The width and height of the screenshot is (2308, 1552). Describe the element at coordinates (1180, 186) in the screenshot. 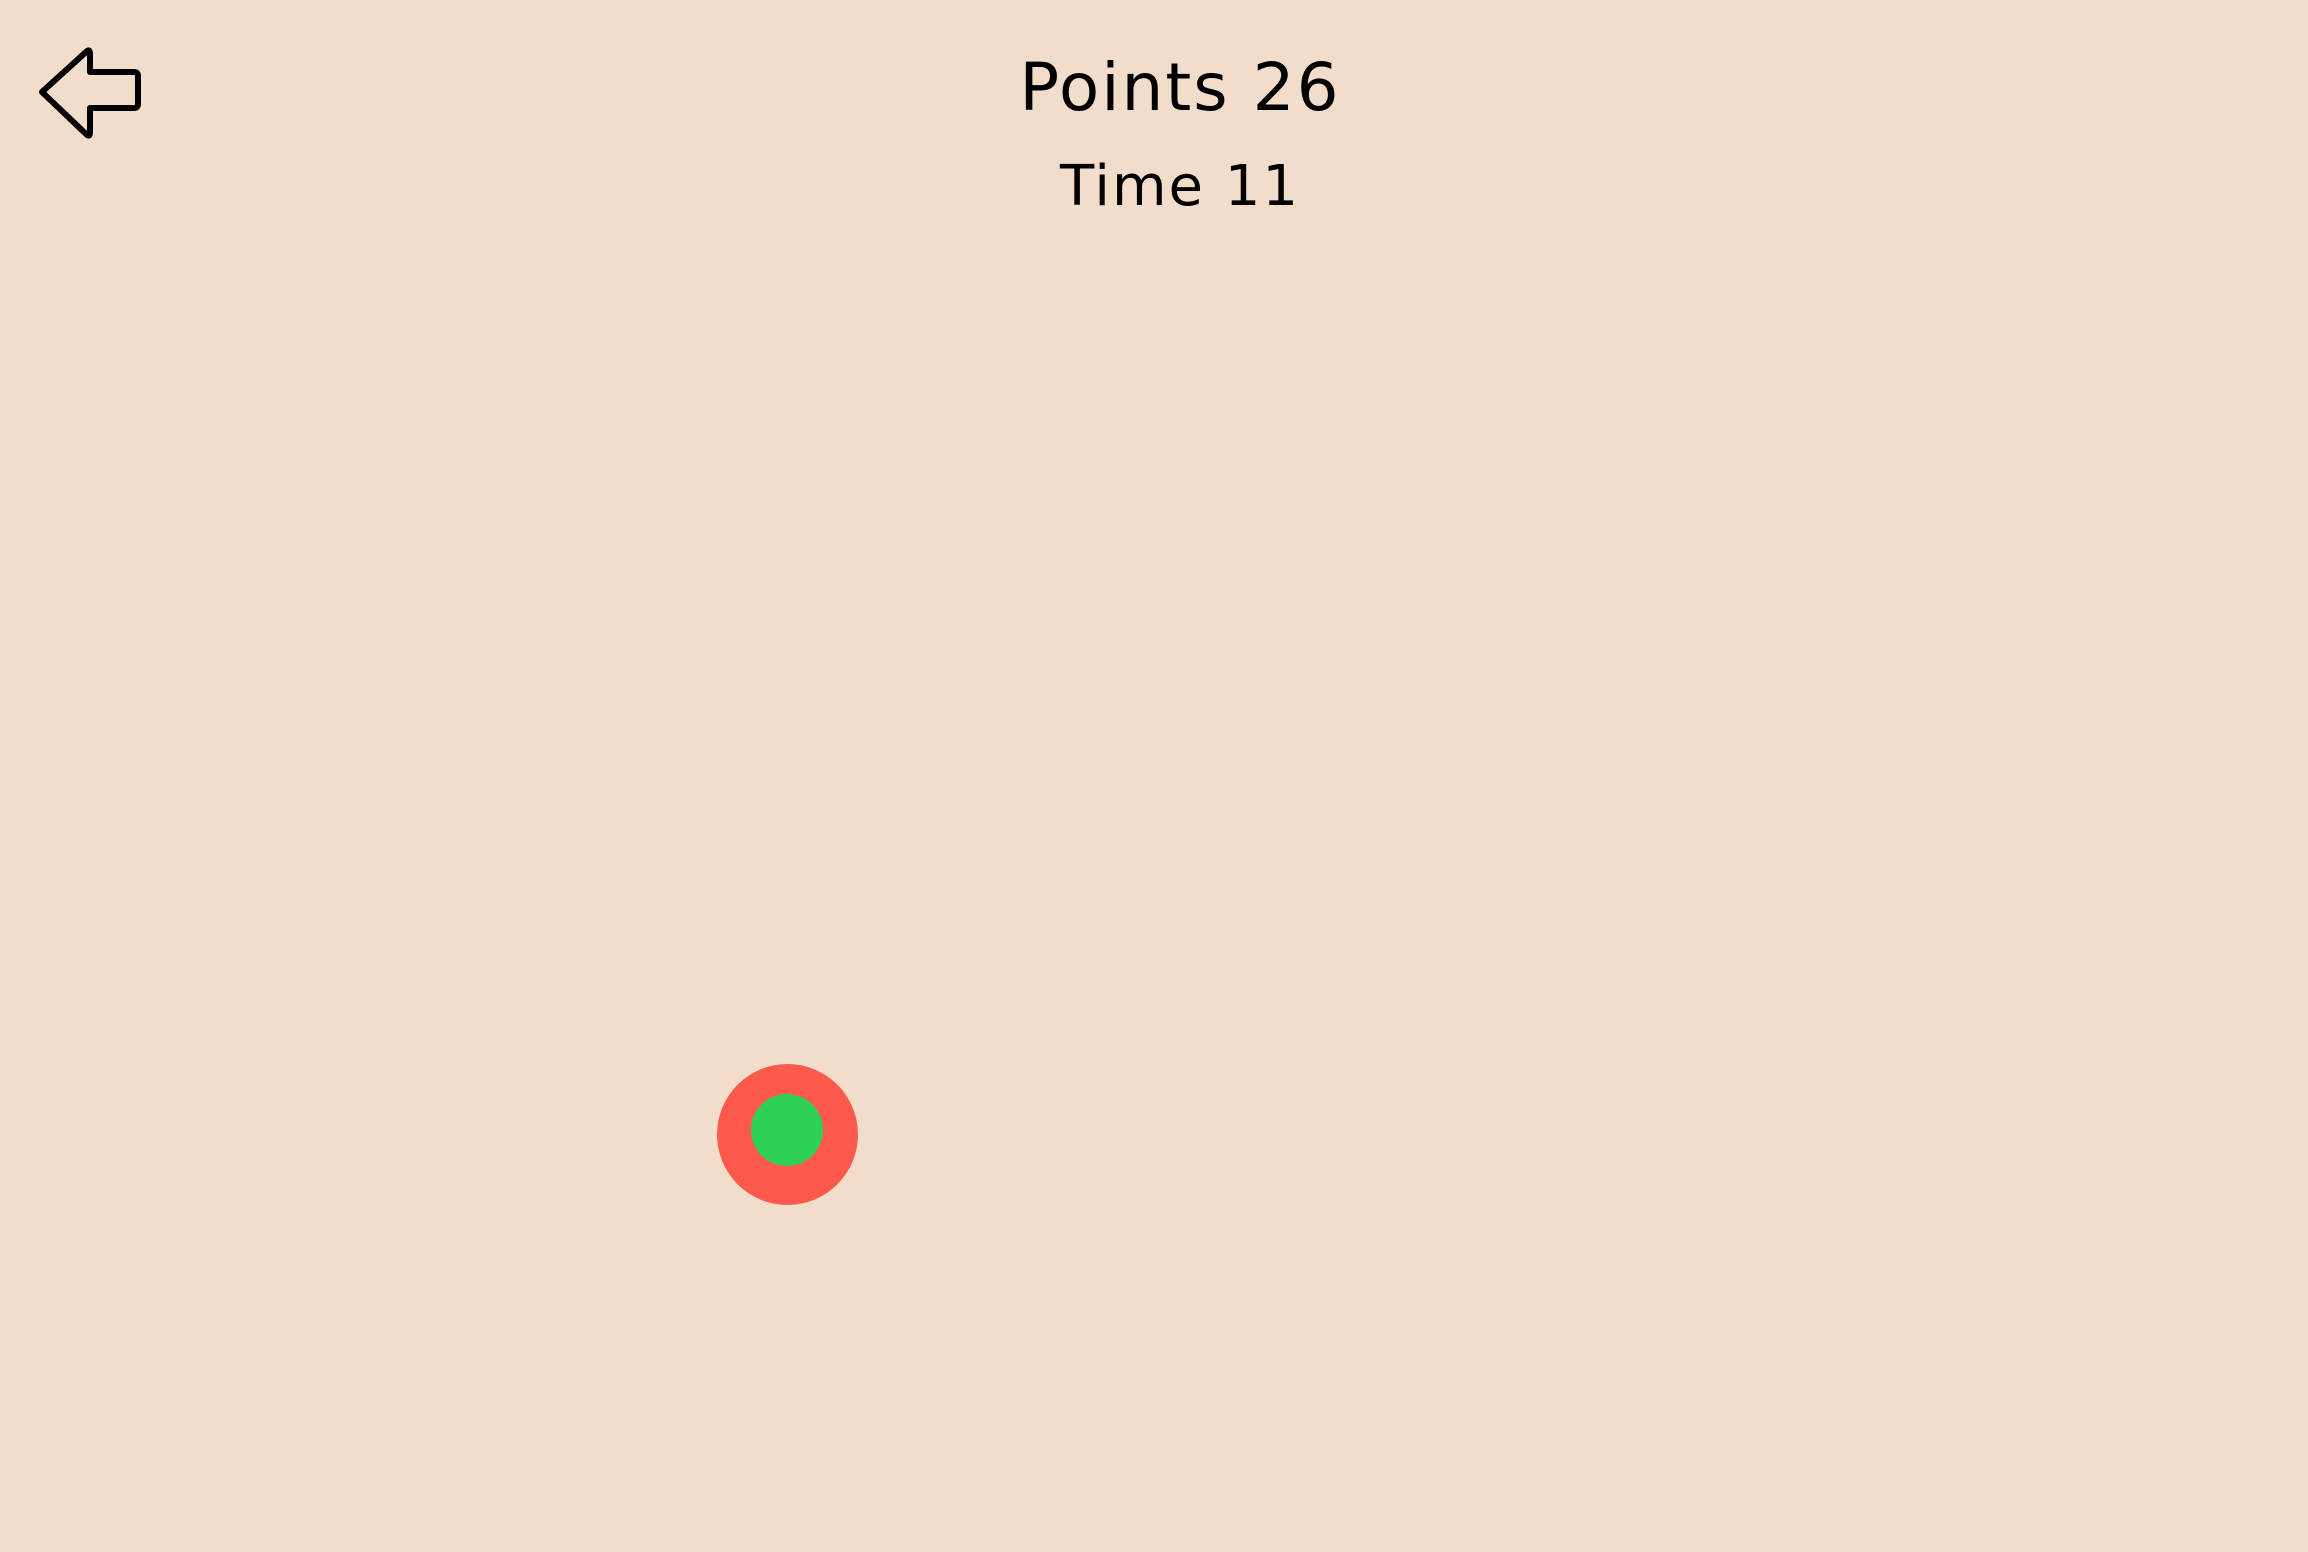

I see `time-counter: Time 11` at that location.